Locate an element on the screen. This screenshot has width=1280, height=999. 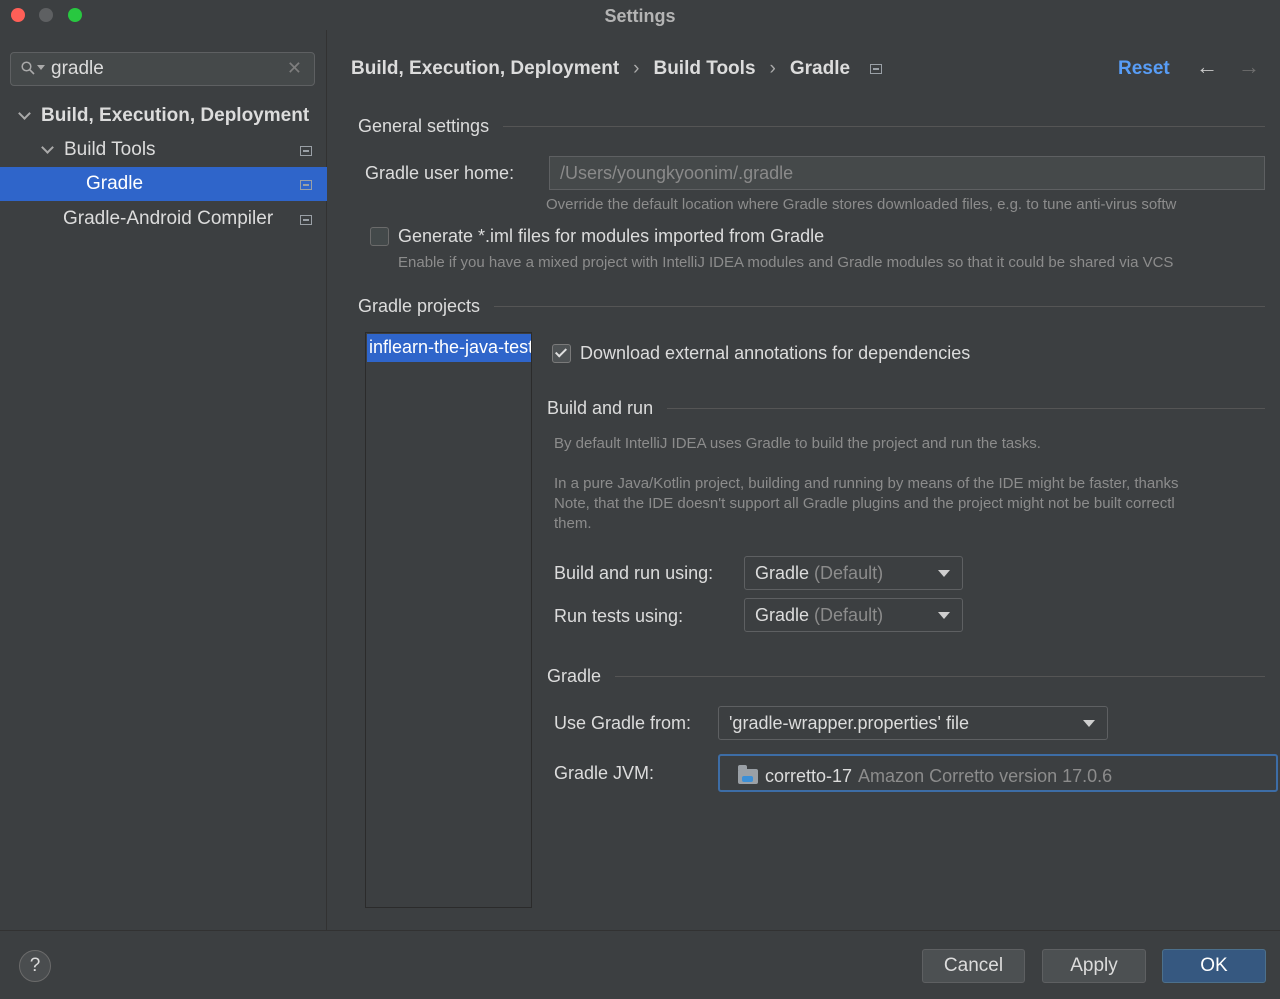
tree-item-label: Gradle-Android Compiler is located at coordinates (168, 218).